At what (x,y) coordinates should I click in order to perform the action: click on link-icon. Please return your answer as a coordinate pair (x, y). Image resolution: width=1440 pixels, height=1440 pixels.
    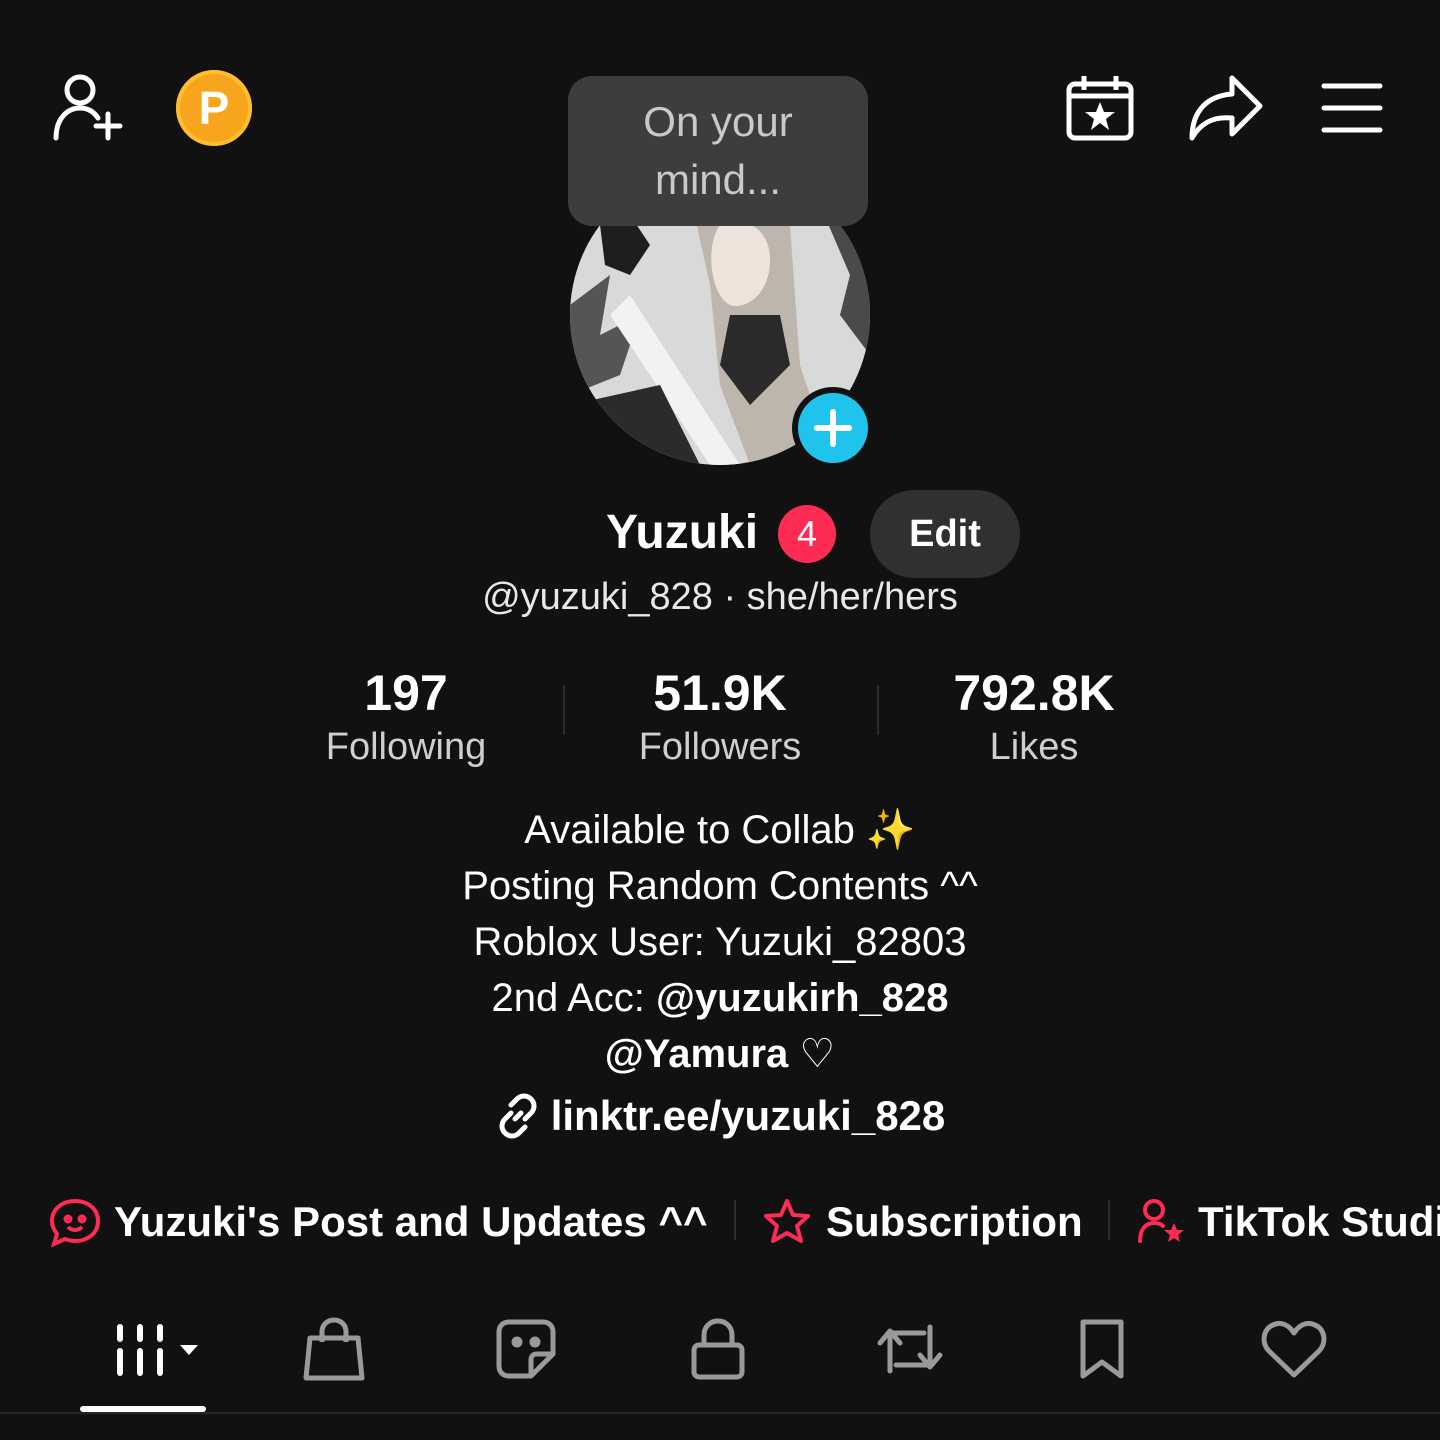
    Looking at the image, I should click on (518, 1116).